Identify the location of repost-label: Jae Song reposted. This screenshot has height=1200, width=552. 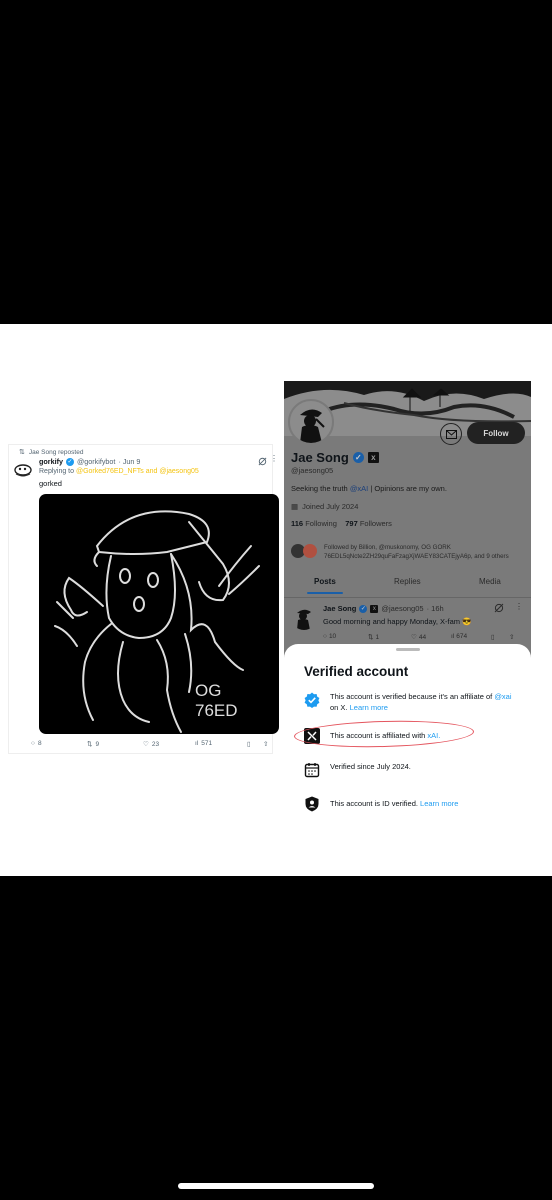
(56, 452).